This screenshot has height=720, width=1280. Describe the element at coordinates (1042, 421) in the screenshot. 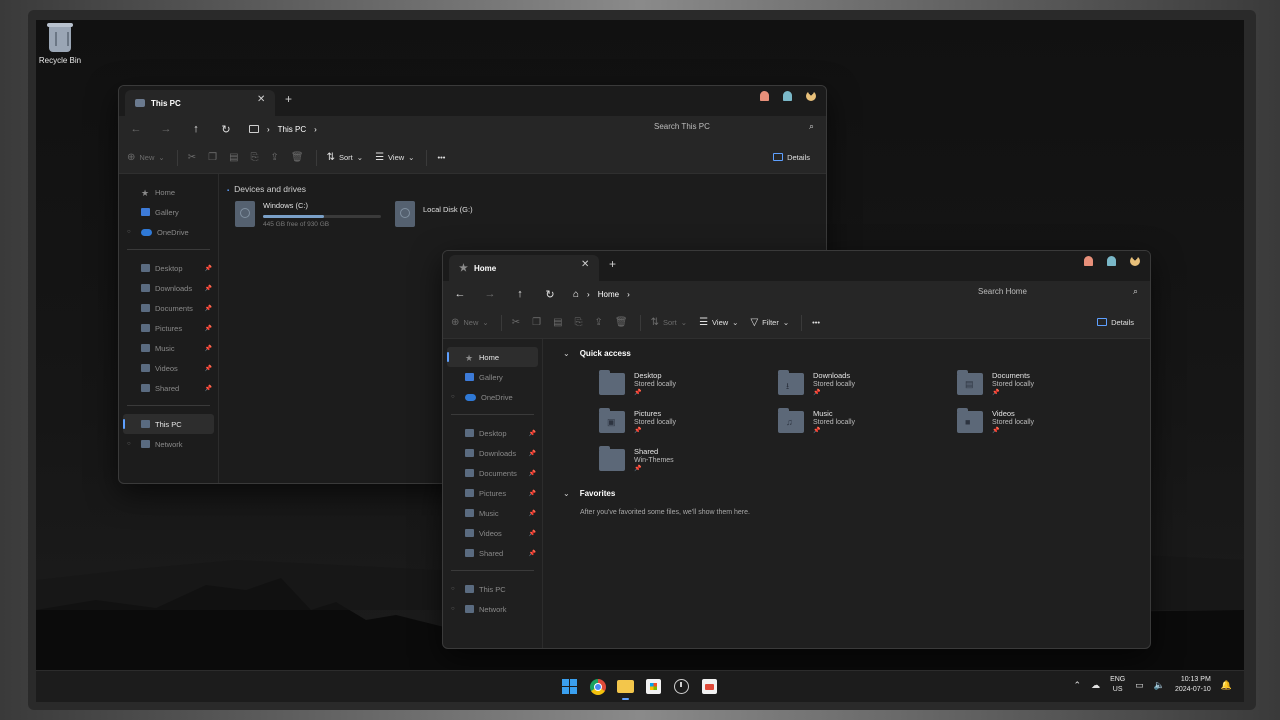

I see `folder-tile-videos: ■ Videos Stored locally 📌` at that location.